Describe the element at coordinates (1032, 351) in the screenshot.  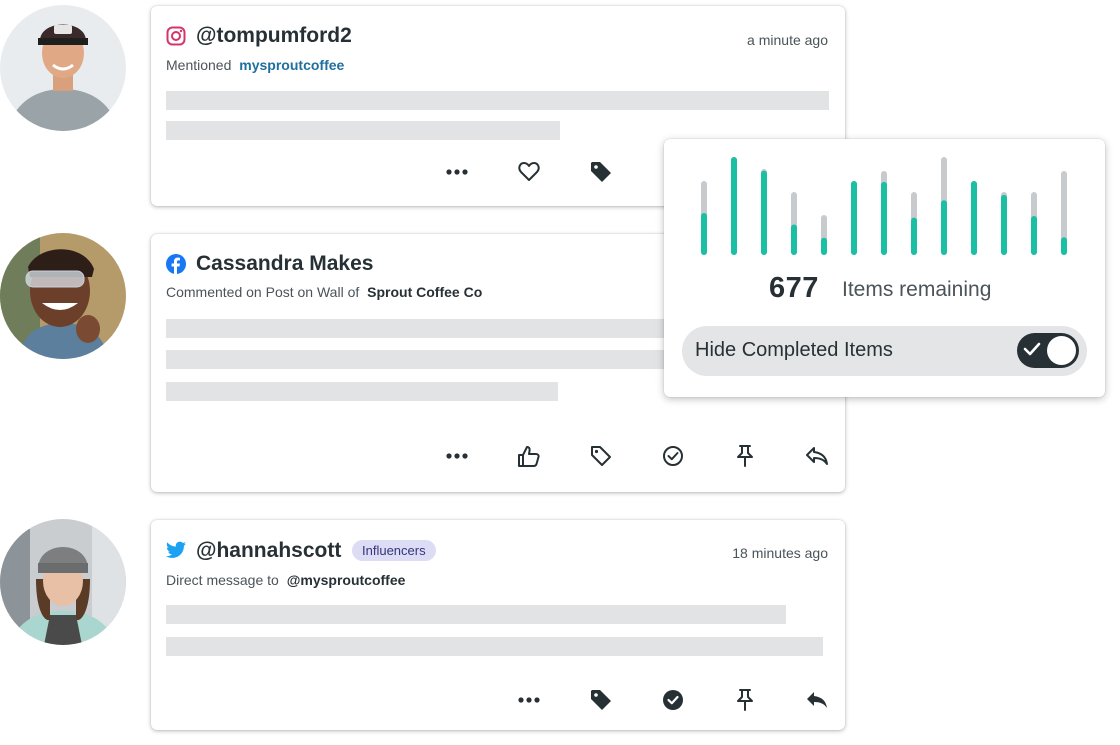
I see `check-icon` at that location.